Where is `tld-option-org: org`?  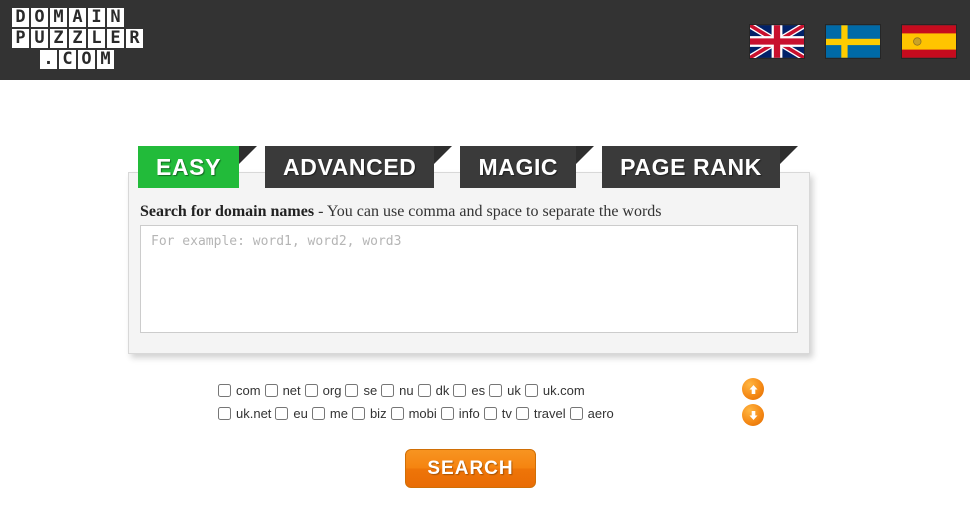
tld-option-org: org is located at coordinates (323, 390).